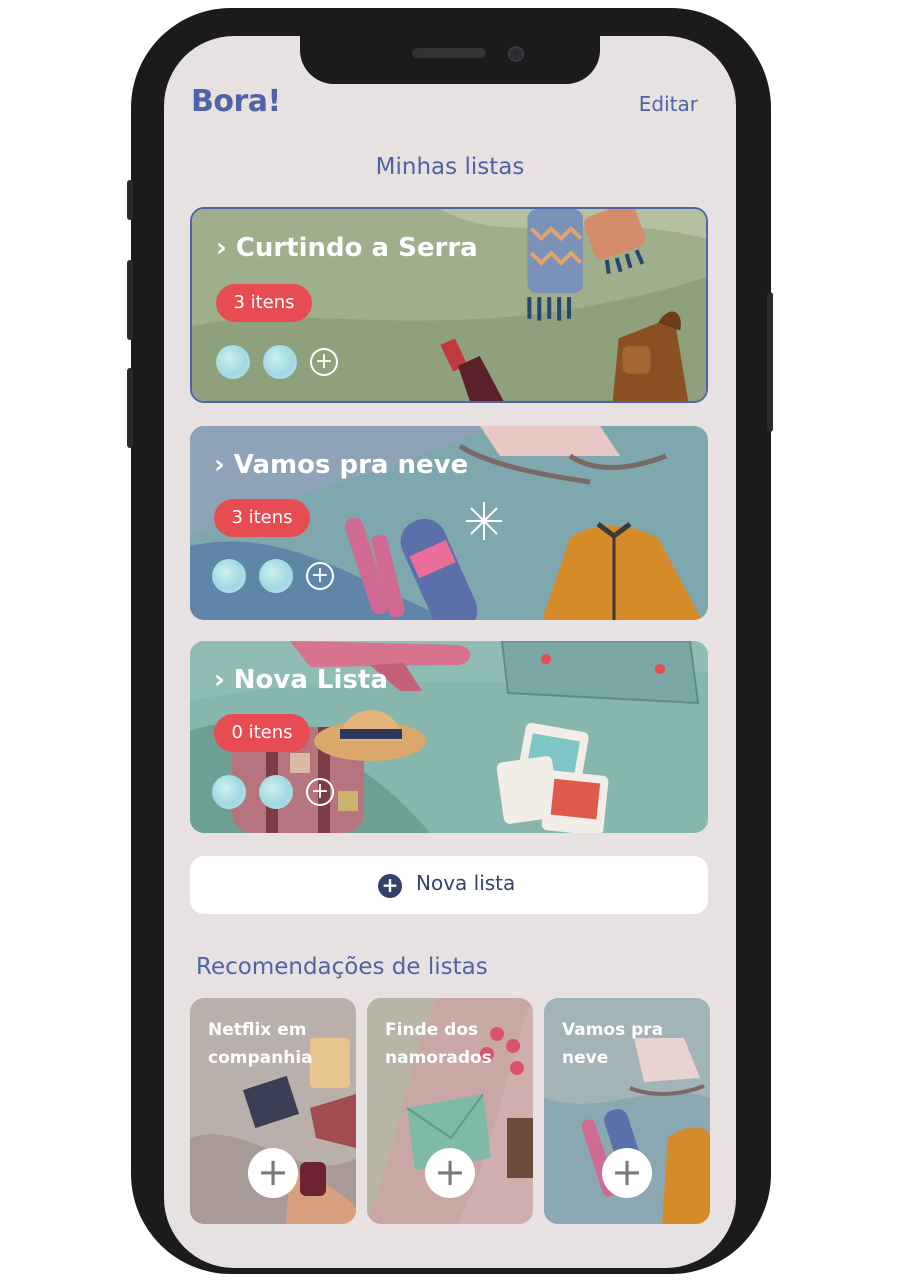 Image resolution: width=904 pixels, height=1280 pixels. What do you see at coordinates (438, 1044) in the screenshot?
I see `recommendation-label: Finde dos namorados` at bounding box center [438, 1044].